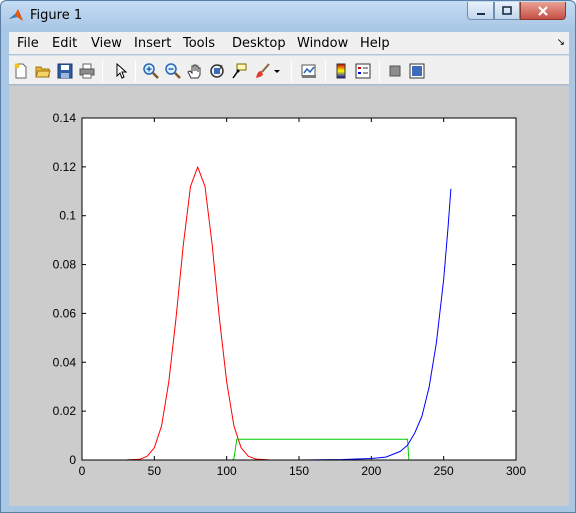 Image resolution: width=576 pixels, height=513 pixels. What do you see at coordinates (65, 167) in the screenshot?
I see `y-tick-label: 0.12` at bounding box center [65, 167].